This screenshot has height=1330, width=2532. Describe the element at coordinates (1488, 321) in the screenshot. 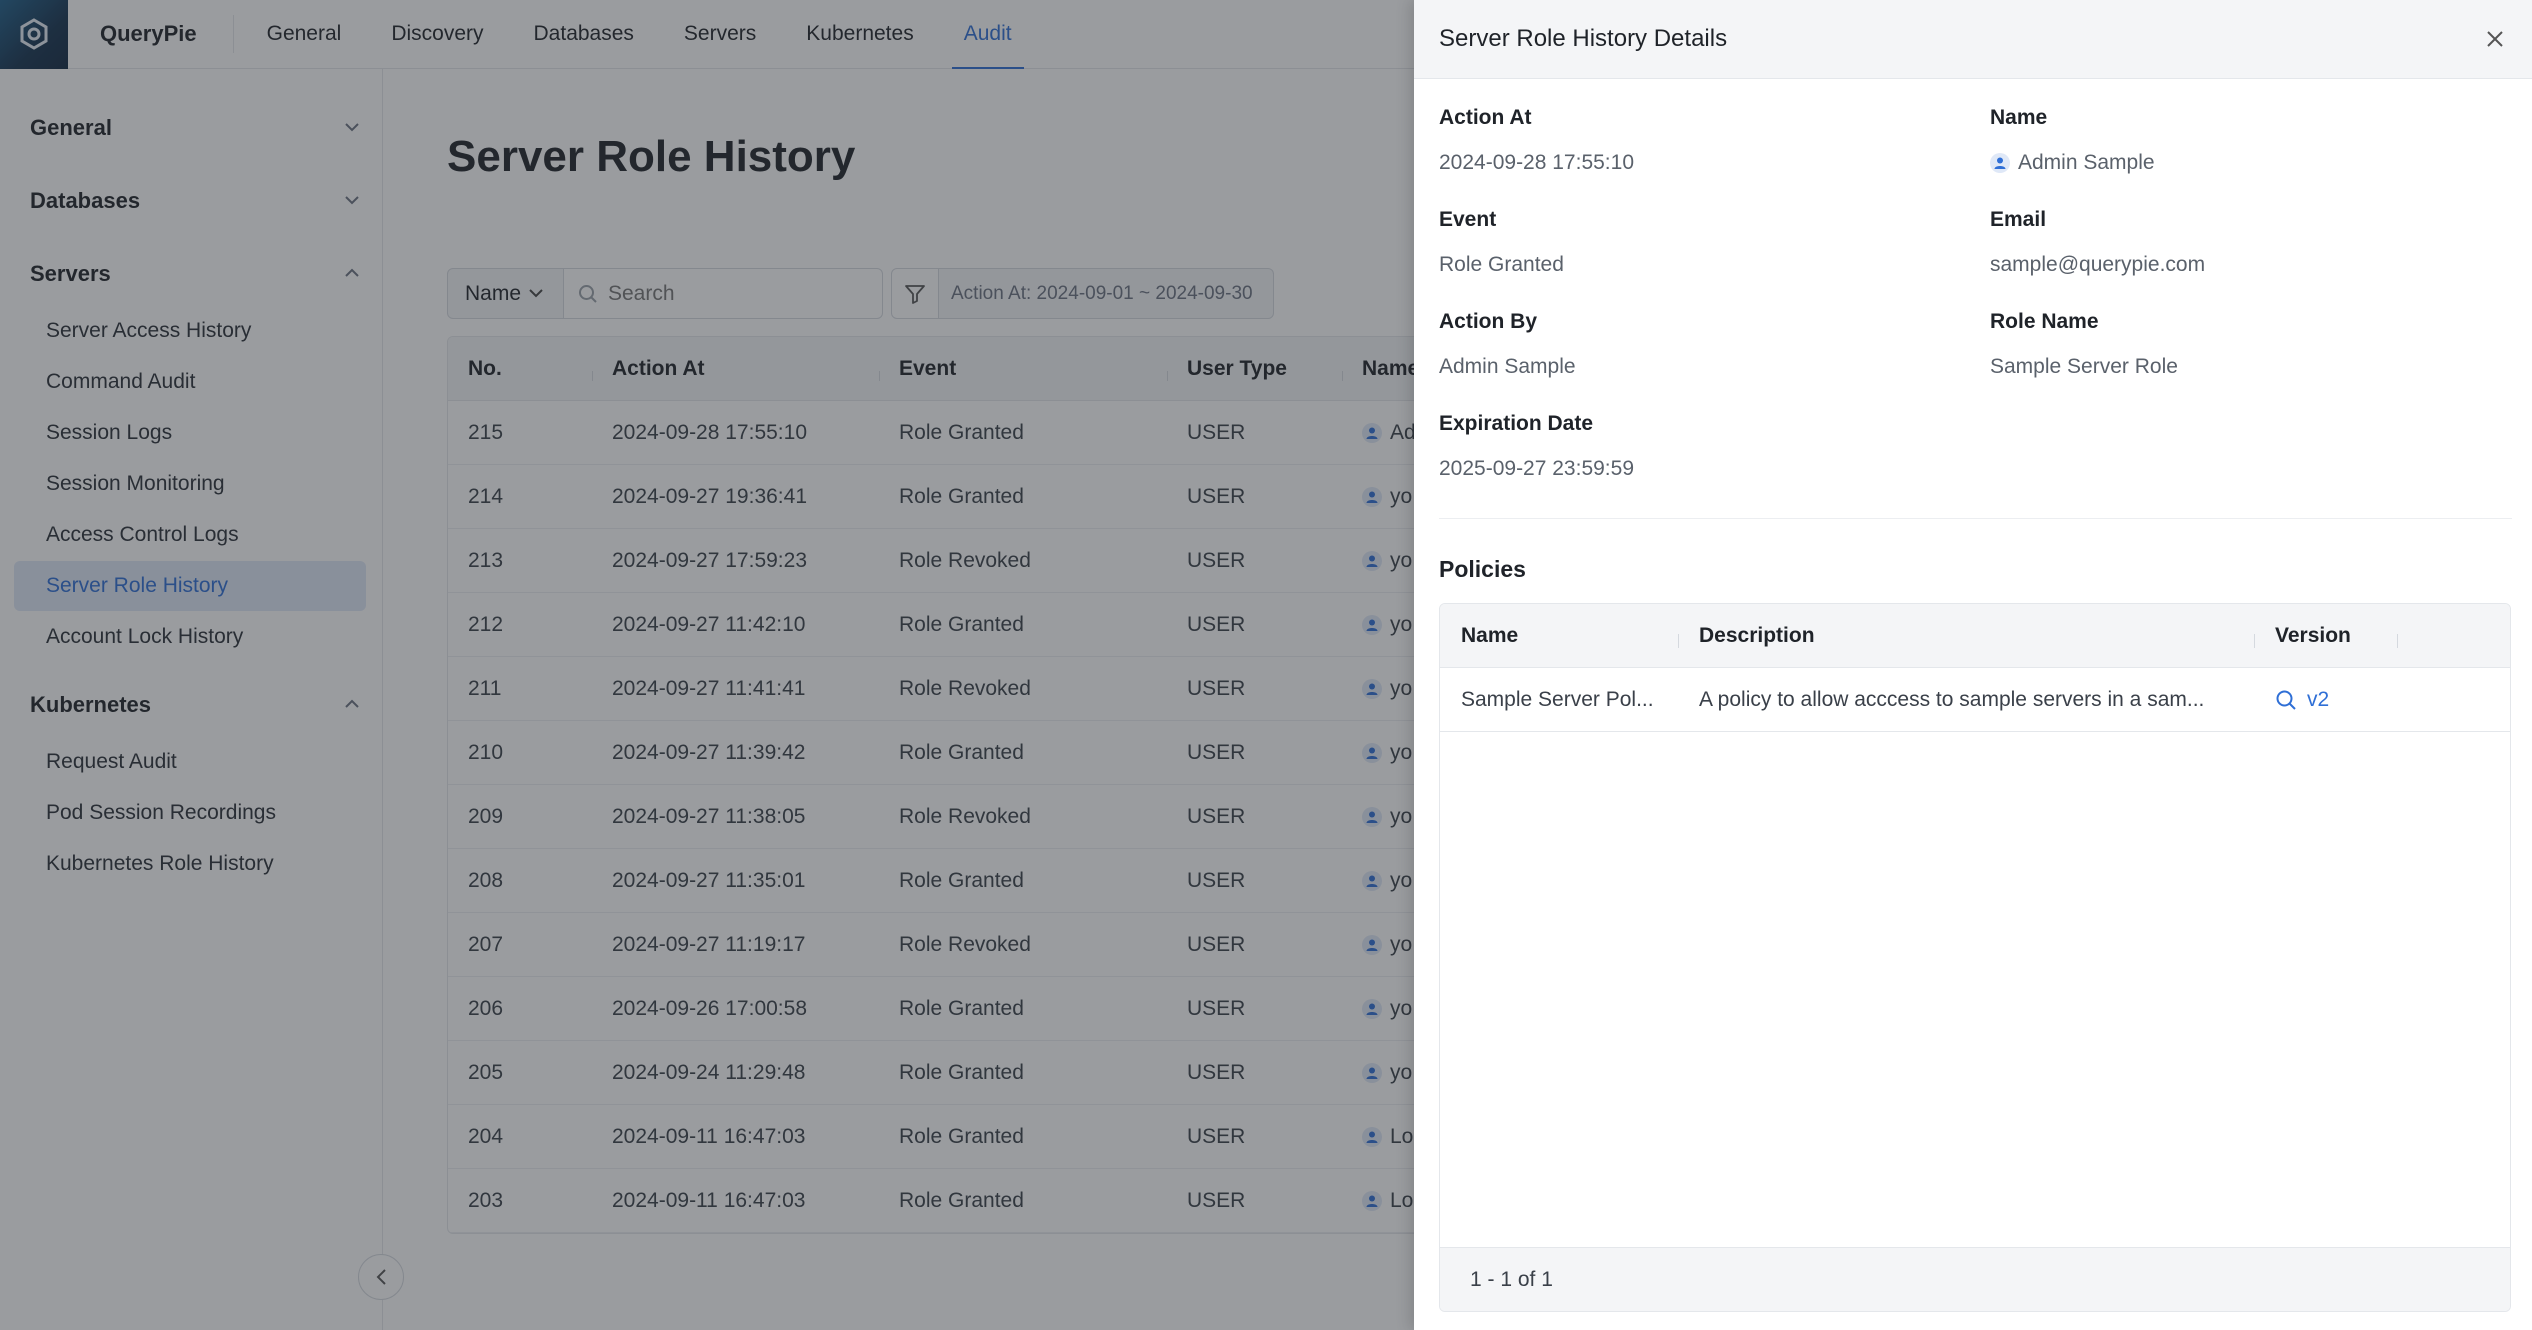

I see `action-by-label: Action By` at that location.